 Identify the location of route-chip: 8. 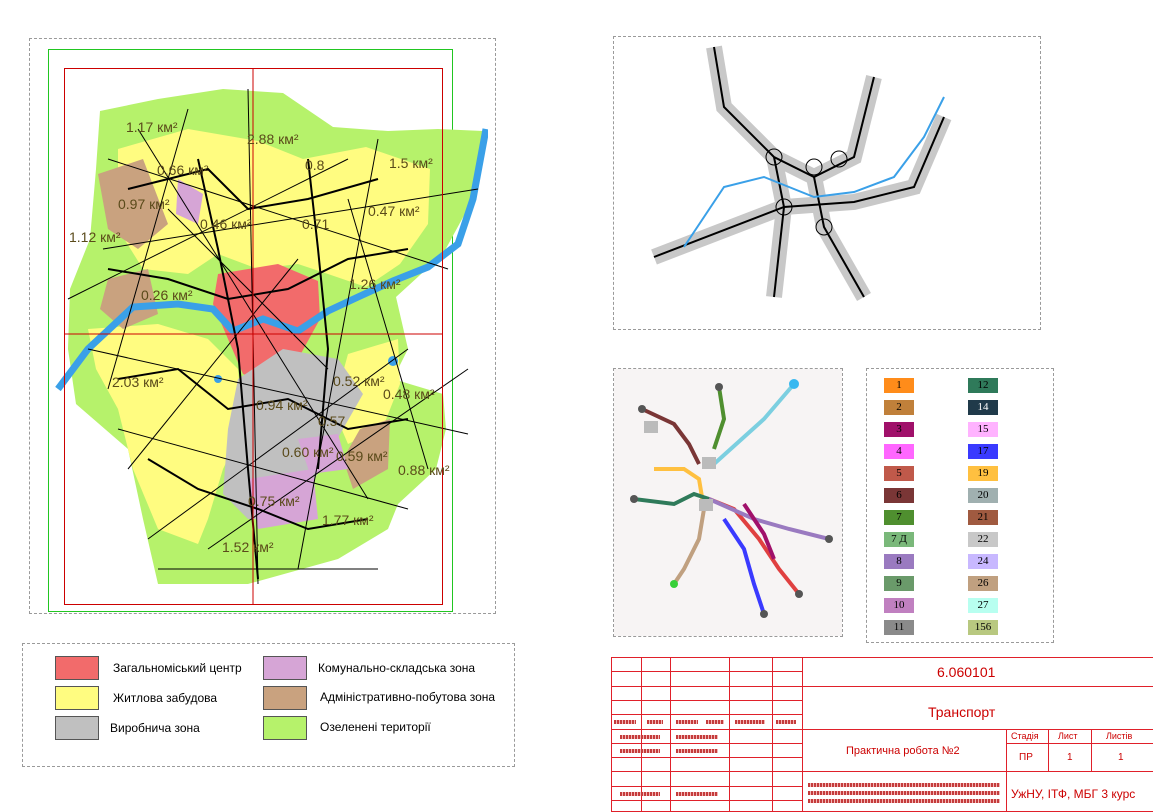
(899, 561).